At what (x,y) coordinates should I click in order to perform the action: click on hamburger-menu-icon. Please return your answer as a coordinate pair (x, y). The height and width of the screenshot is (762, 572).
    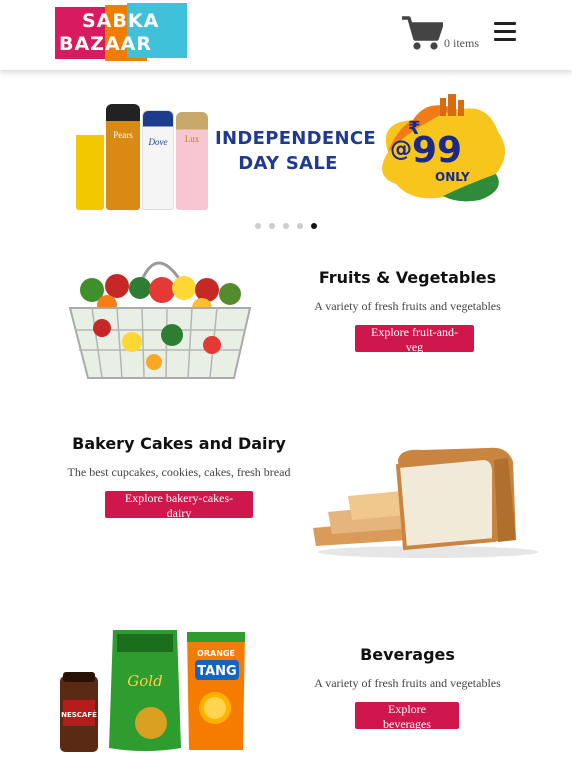
    Looking at the image, I should click on (505, 32).